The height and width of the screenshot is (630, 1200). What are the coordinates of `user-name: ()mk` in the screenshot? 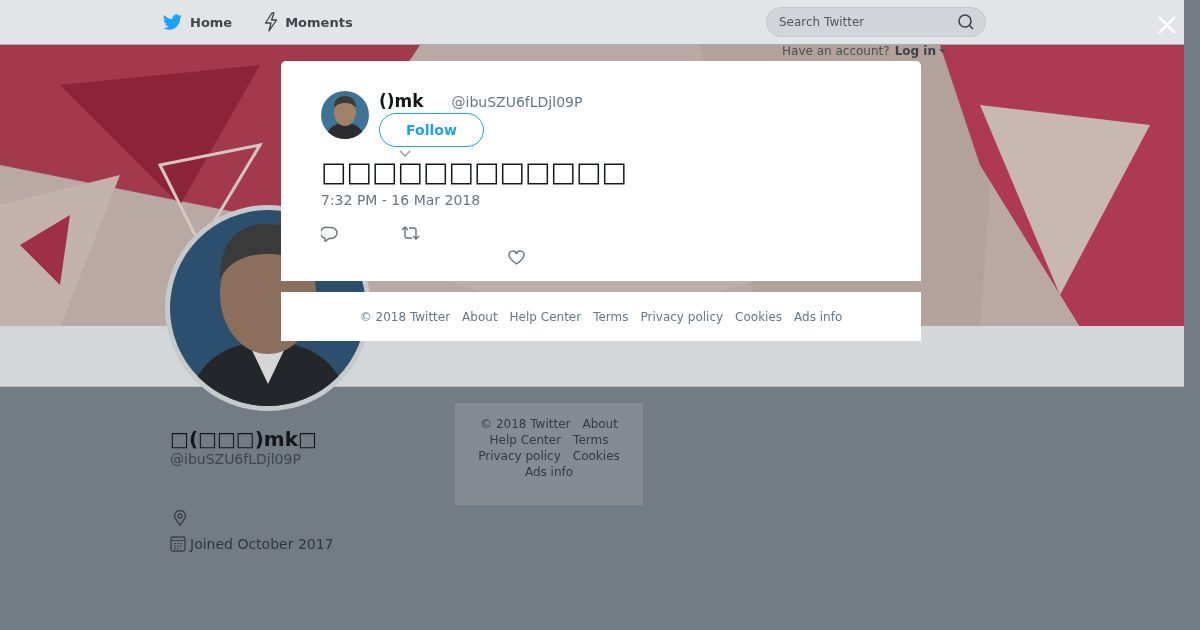 It's located at (401, 101).